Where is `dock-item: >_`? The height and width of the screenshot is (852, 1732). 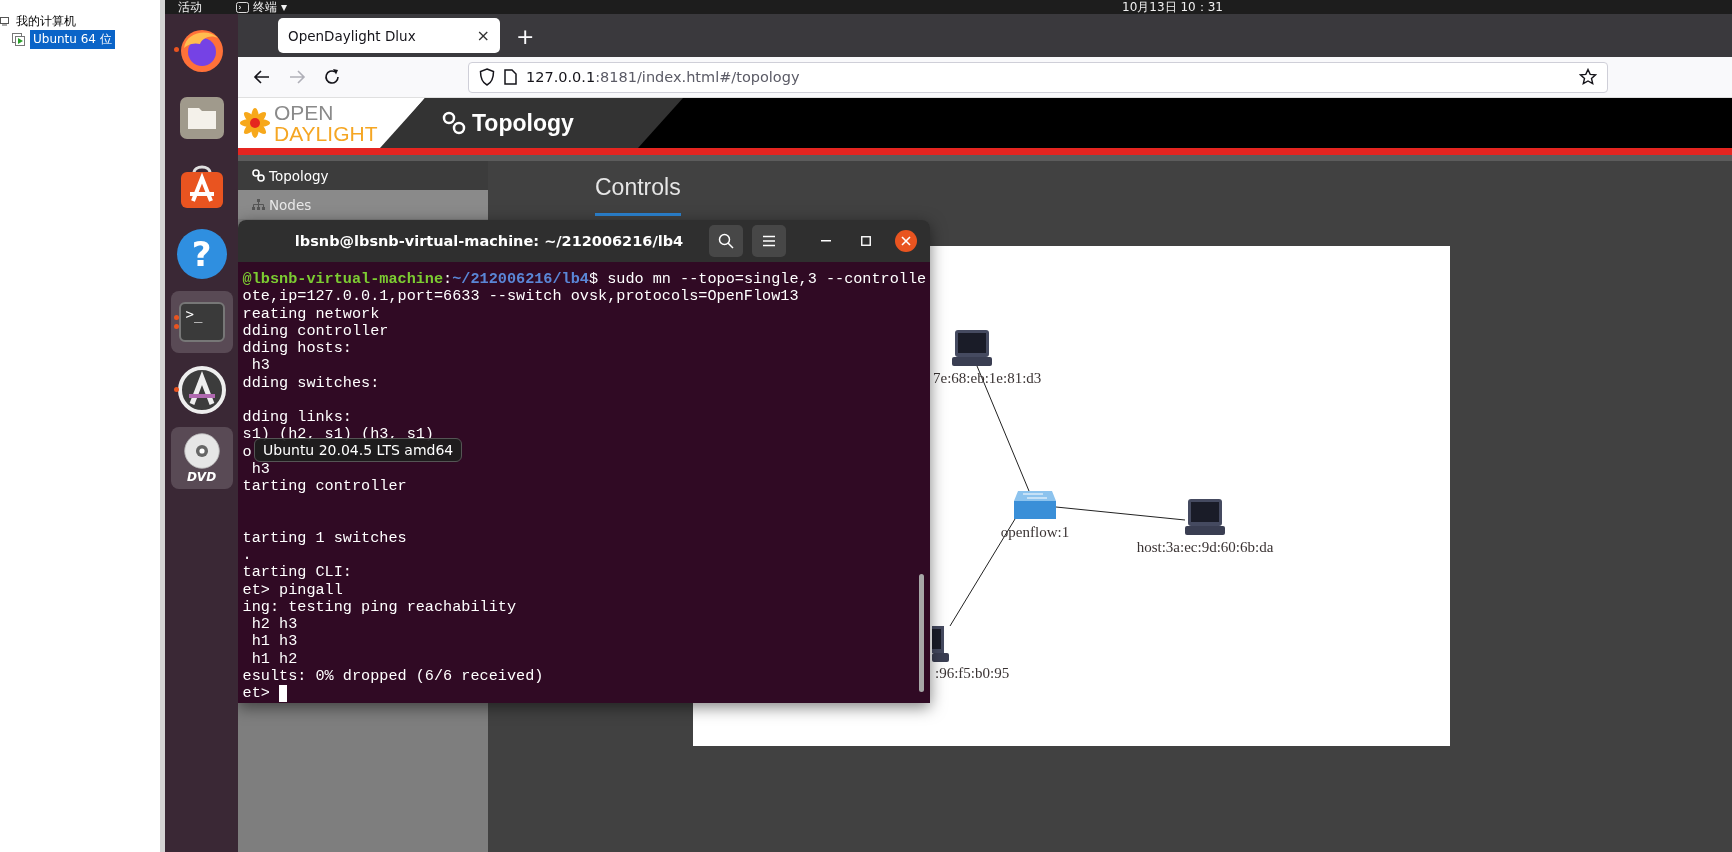 dock-item: >_ is located at coordinates (201, 322).